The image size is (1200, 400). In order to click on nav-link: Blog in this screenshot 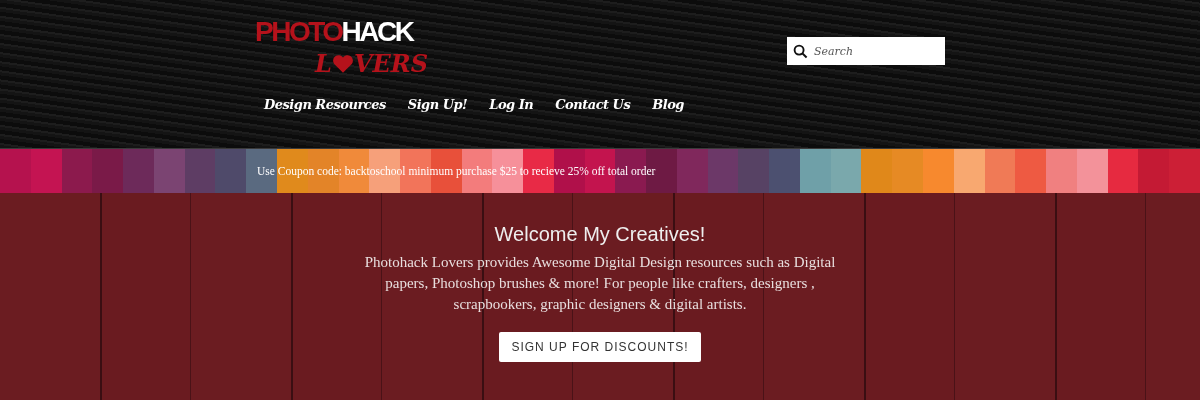, I will do `click(668, 104)`.